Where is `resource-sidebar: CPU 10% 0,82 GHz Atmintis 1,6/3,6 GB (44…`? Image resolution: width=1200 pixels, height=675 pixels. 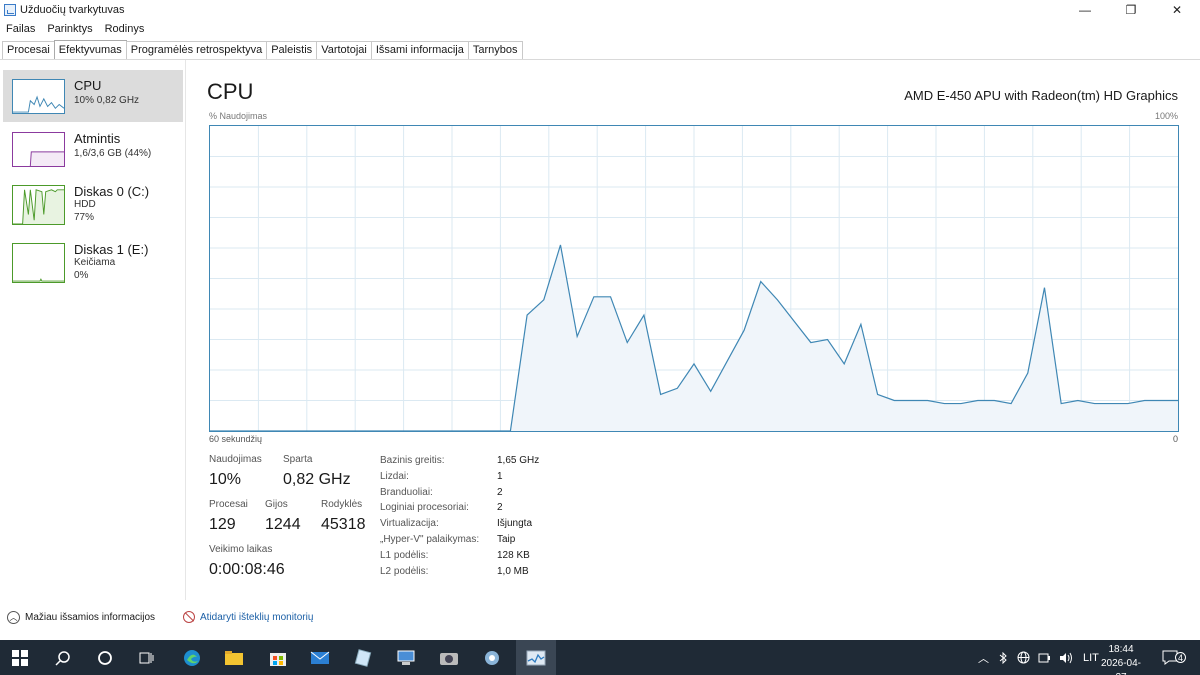 resource-sidebar: CPU 10% 0,82 GHz Atmintis 1,6/3,6 GB (44… is located at coordinates (93, 330).